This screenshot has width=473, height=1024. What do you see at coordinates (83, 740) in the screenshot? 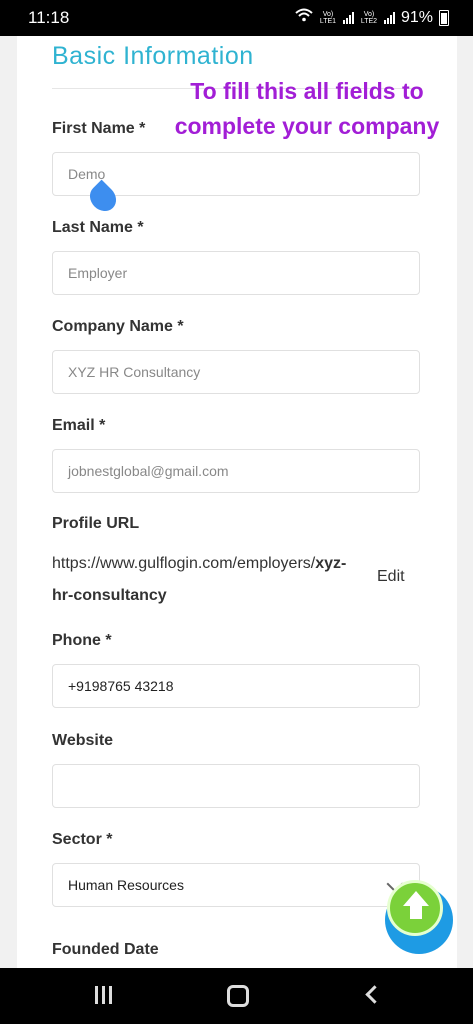
I see `website-label: Website` at bounding box center [83, 740].